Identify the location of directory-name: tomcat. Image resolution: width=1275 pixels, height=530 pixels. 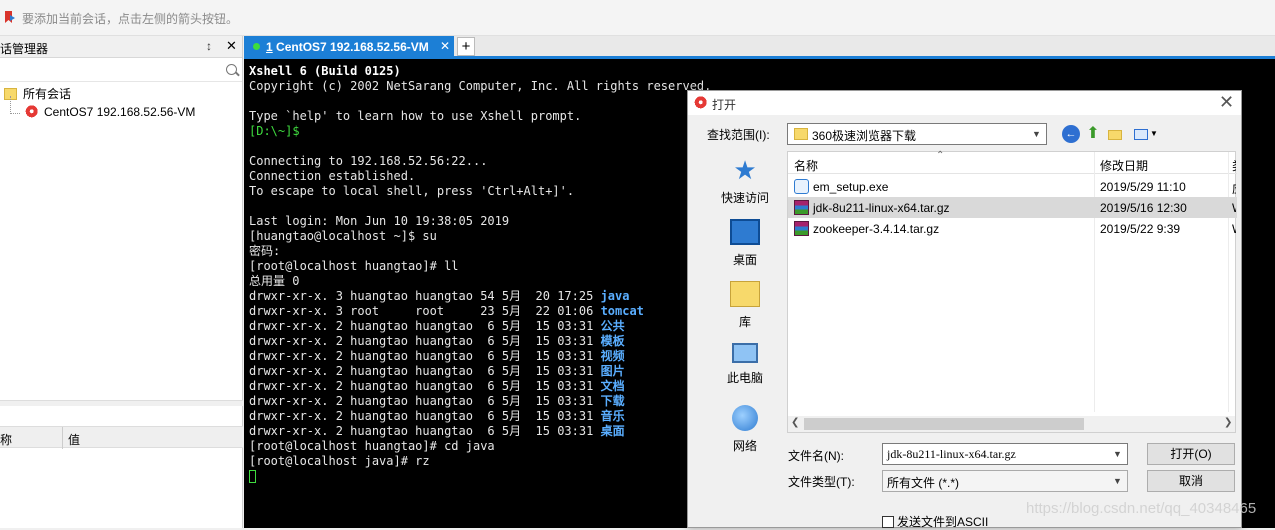
(622, 311).